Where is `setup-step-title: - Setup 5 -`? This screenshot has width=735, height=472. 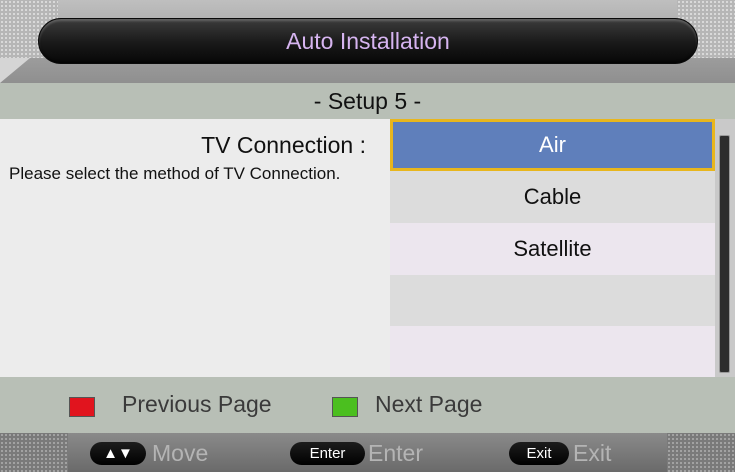
setup-step-title: - Setup 5 - is located at coordinates (367, 101).